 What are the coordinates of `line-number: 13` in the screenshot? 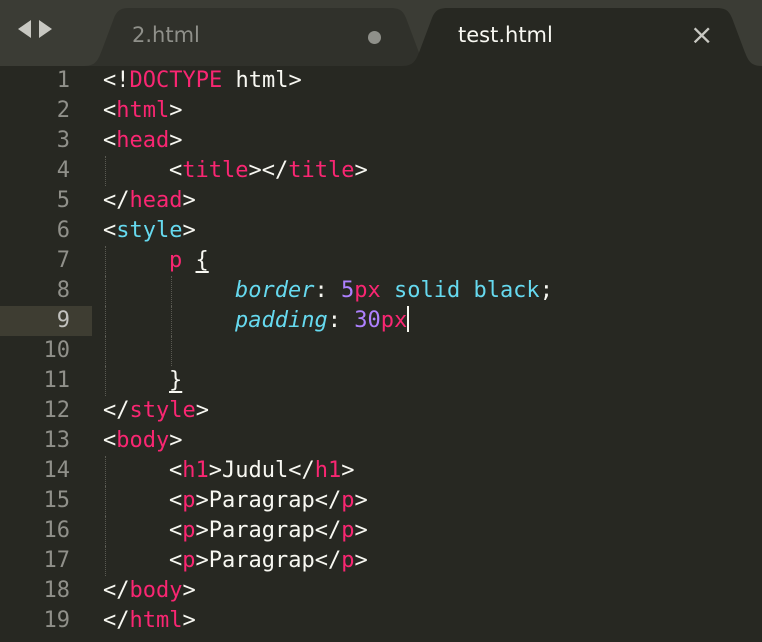 It's located at (57, 440).